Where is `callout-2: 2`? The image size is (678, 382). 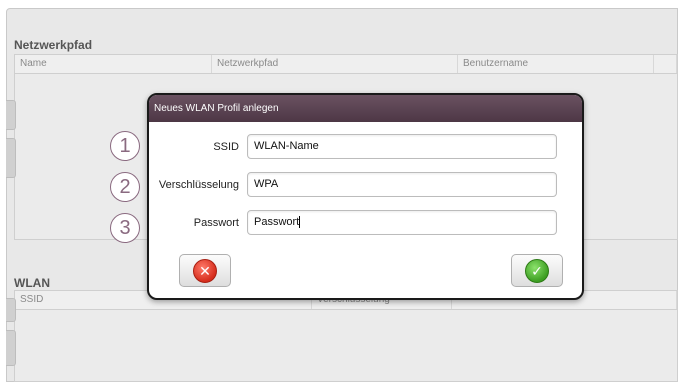
callout-2: 2 is located at coordinates (125, 187).